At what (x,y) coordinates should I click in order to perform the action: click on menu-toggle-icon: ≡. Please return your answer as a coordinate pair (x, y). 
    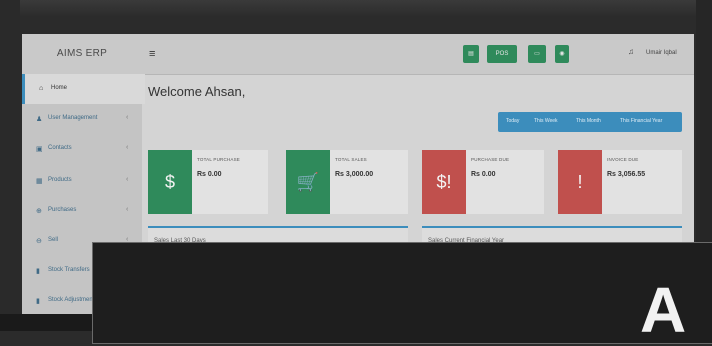
    Looking at the image, I should click on (152, 54).